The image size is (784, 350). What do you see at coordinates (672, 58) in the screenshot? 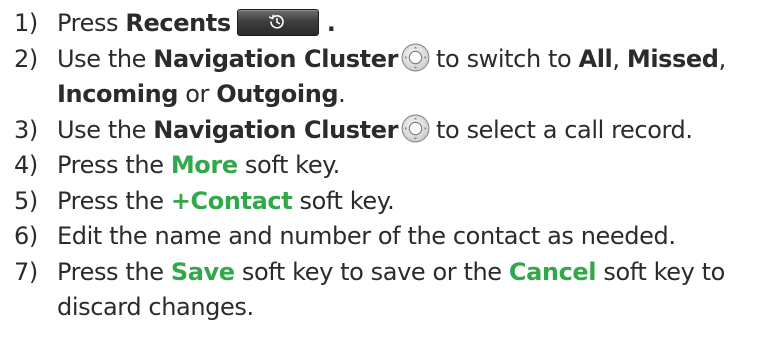
I see `bold-term: Missed` at bounding box center [672, 58].